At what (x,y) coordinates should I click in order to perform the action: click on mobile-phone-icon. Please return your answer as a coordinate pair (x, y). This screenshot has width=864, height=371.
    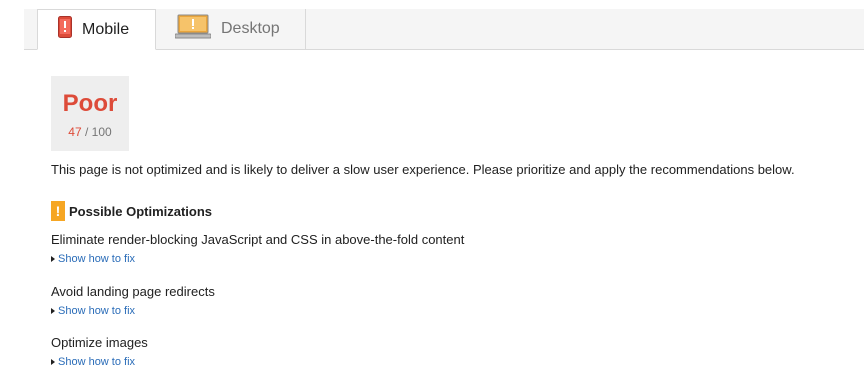
    Looking at the image, I should click on (65, 29).